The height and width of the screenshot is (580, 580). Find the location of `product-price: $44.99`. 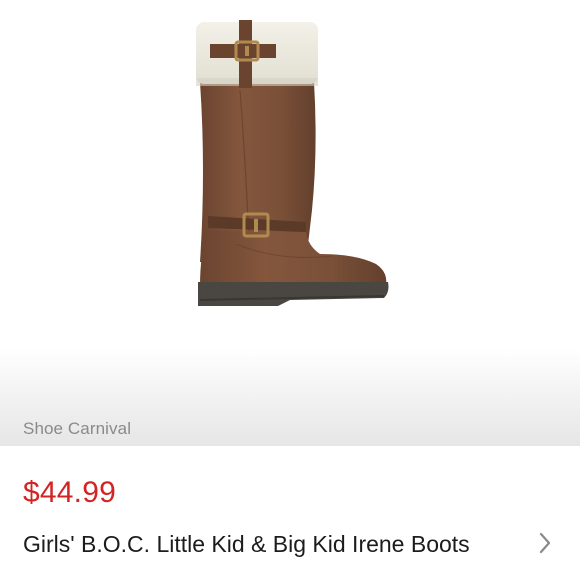

product-price: $44.99 is located at coordinates (69, 492).